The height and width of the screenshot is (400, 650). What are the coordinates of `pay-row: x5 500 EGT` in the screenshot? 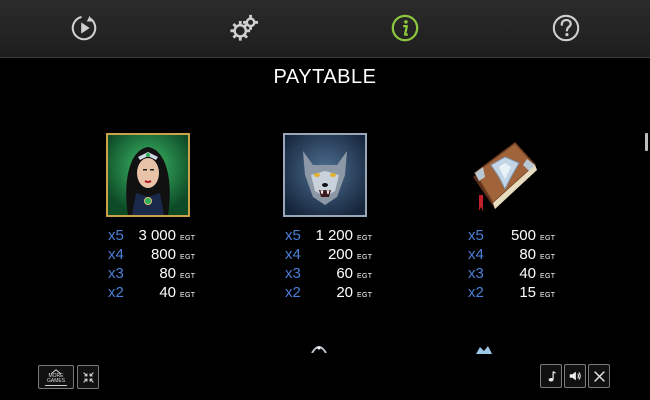 It's located at (528, 235).